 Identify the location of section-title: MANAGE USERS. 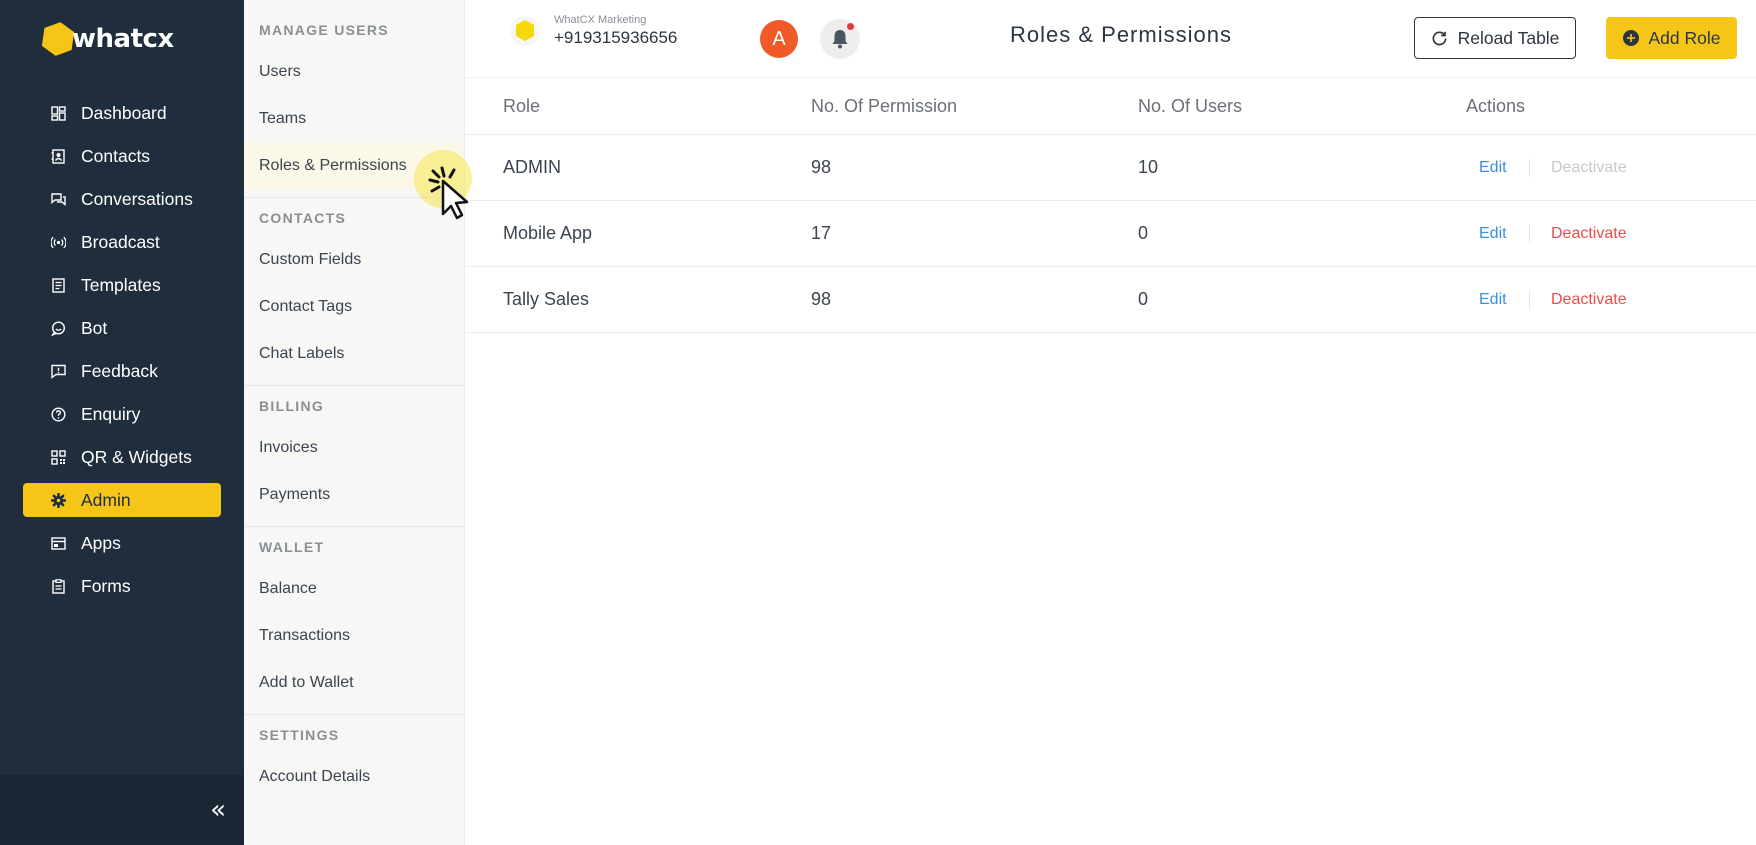
(324, 30).